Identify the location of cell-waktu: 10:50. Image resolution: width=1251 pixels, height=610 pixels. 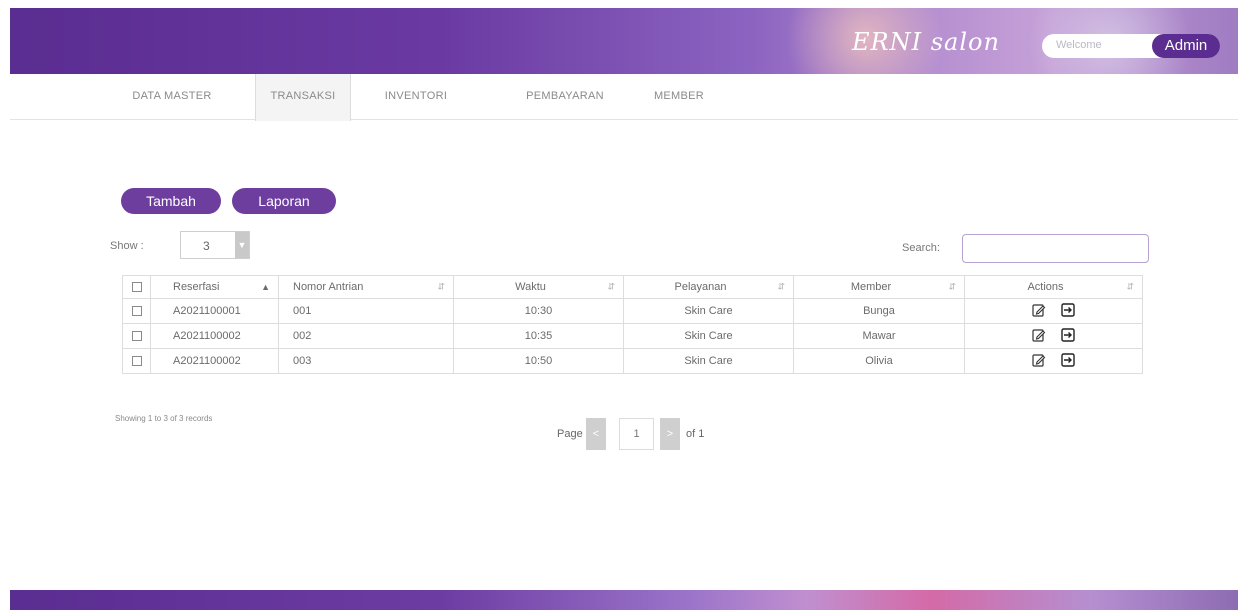
(538, 361).